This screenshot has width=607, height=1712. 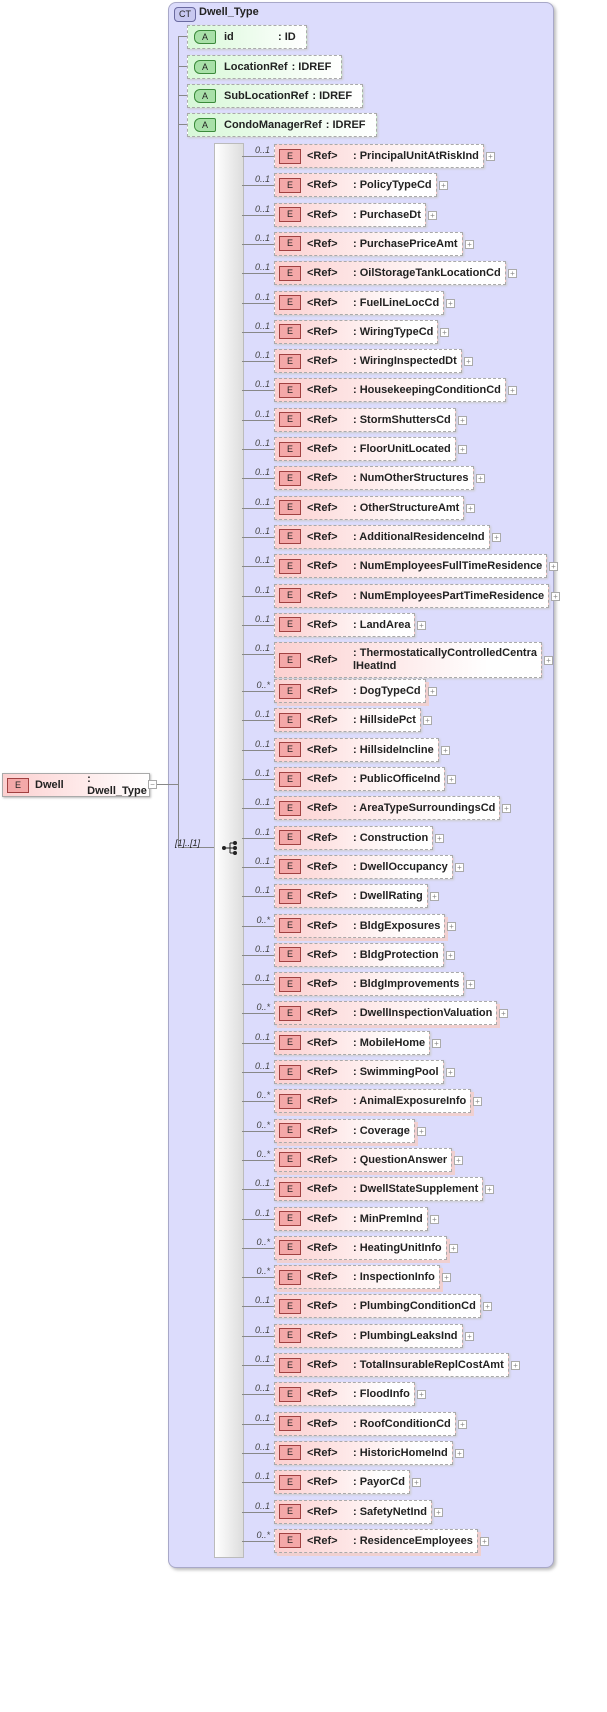 What do you see at coordinates (374, 478) in the screenshot?
I see `element-row: E <Ref> : NumOtherStructures` at bounding box center [374, 478].